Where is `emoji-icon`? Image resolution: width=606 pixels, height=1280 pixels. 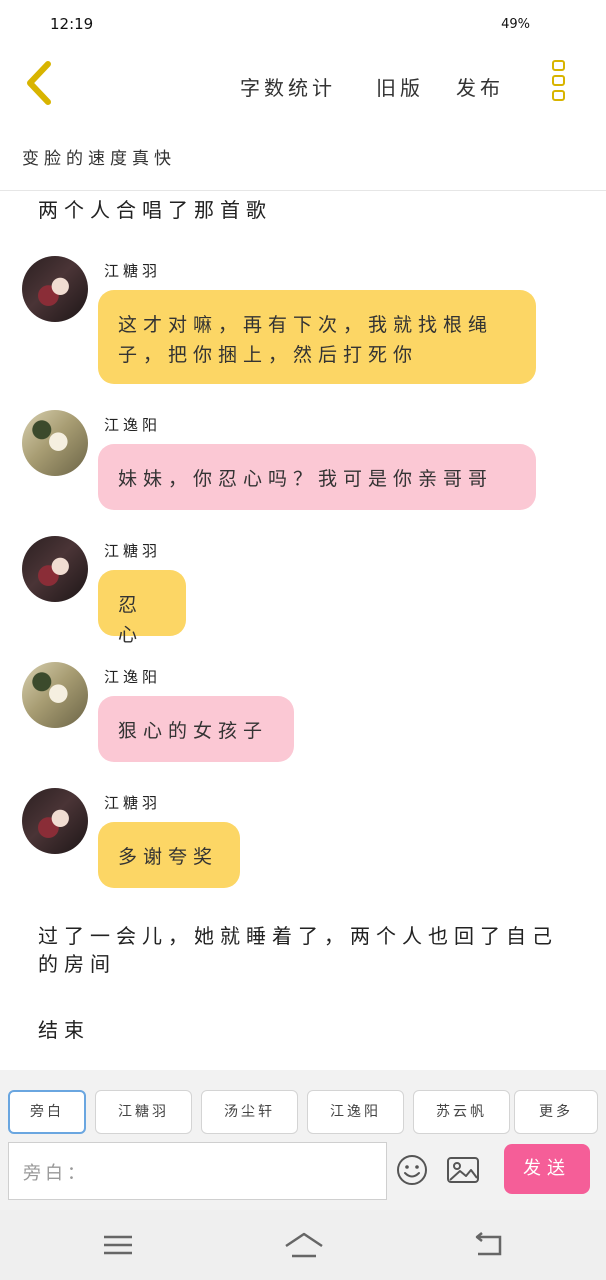
emoji-icon is located at coordinates (412, 1170).